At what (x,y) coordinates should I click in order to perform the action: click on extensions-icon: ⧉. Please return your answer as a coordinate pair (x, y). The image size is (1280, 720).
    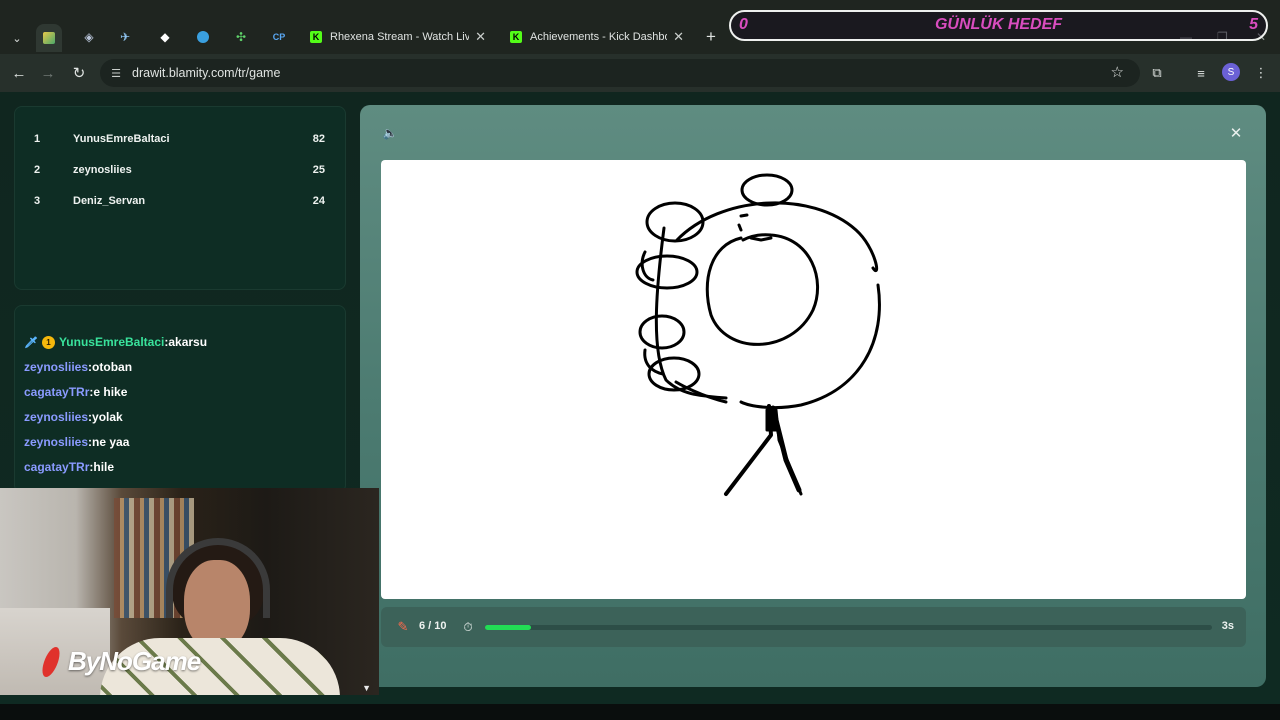
    Looking at the image, I should click on (1157, 73).